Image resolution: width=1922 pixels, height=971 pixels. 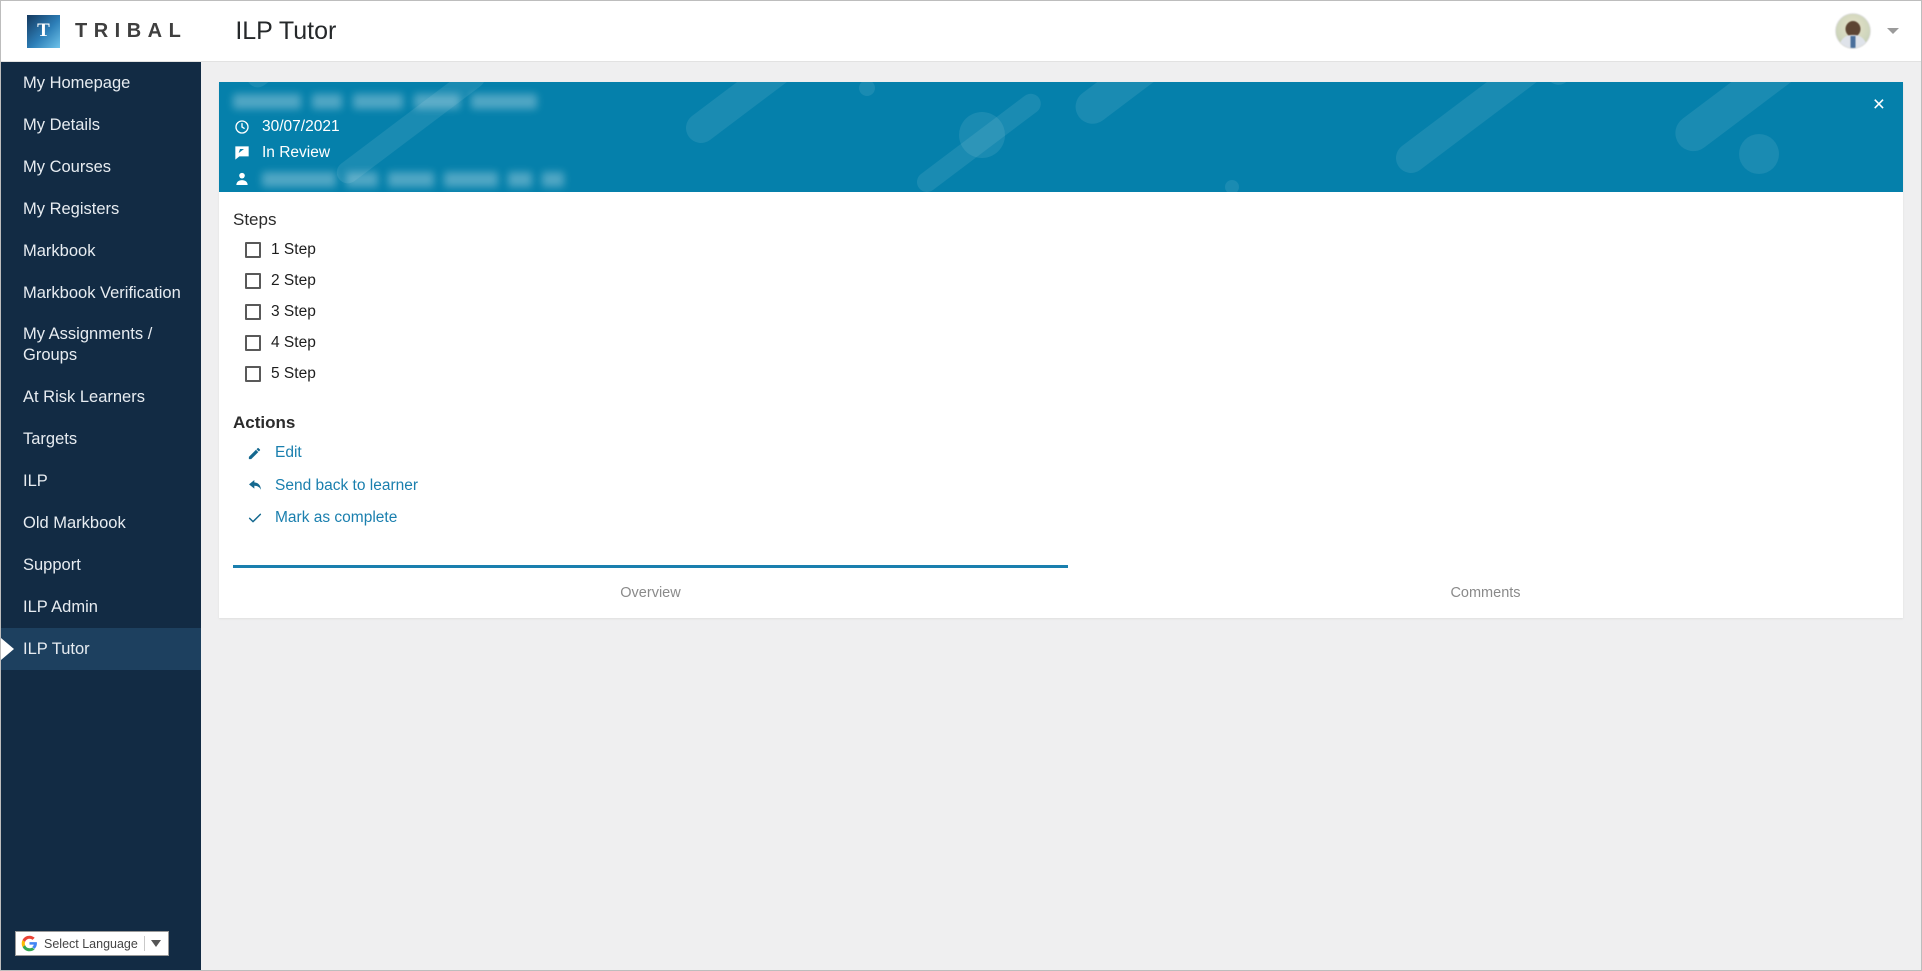 I want to click on banner-learner-row, so click(x=1068, y=179).